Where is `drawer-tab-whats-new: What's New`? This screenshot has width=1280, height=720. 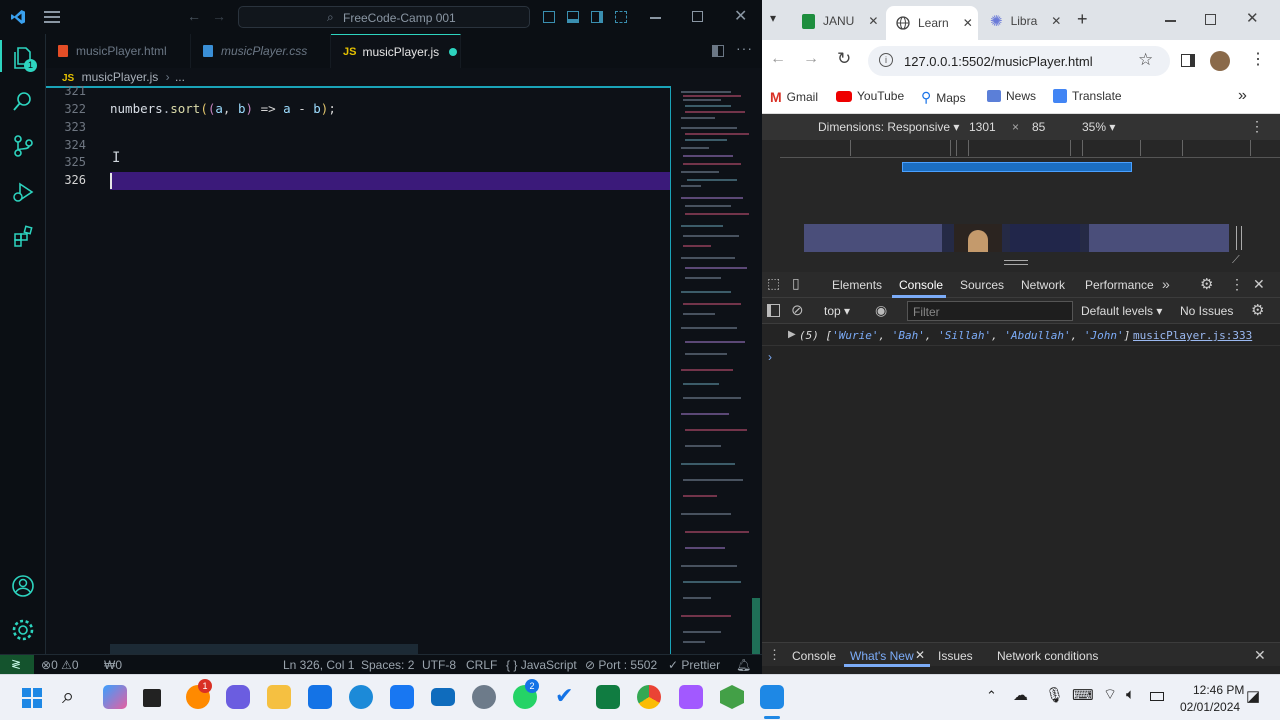
drawer-tab-whats-new: What's New is located at coordinates (882, 656).